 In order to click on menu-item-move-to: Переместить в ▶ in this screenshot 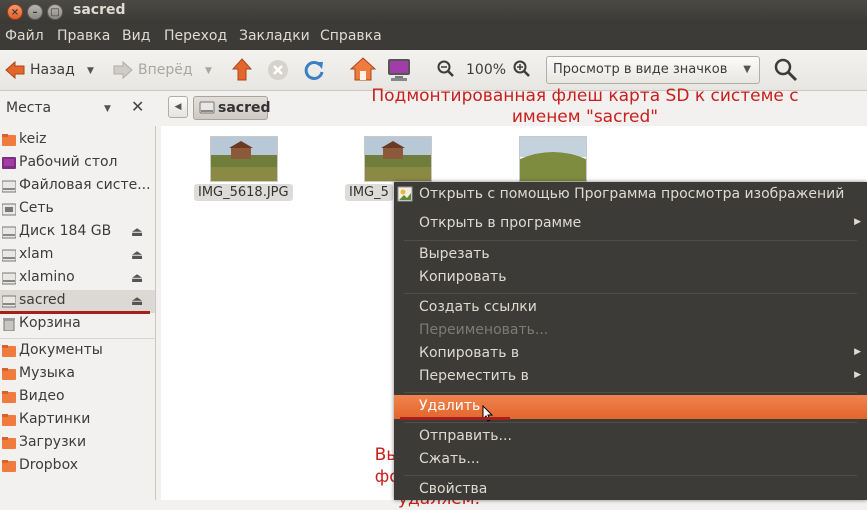, I will do `click(630, 377)`.